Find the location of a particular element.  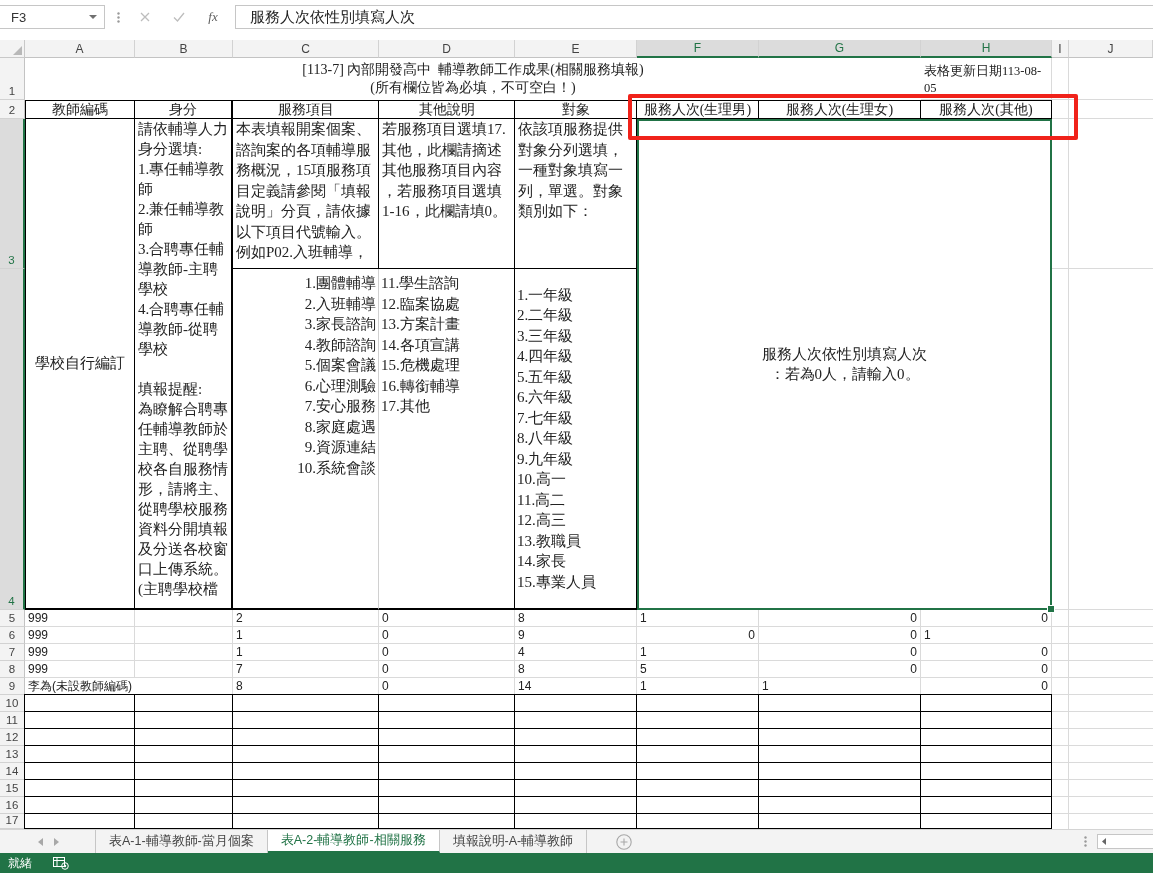

code-item: 17.其他 is located at coordinates (405, 406).